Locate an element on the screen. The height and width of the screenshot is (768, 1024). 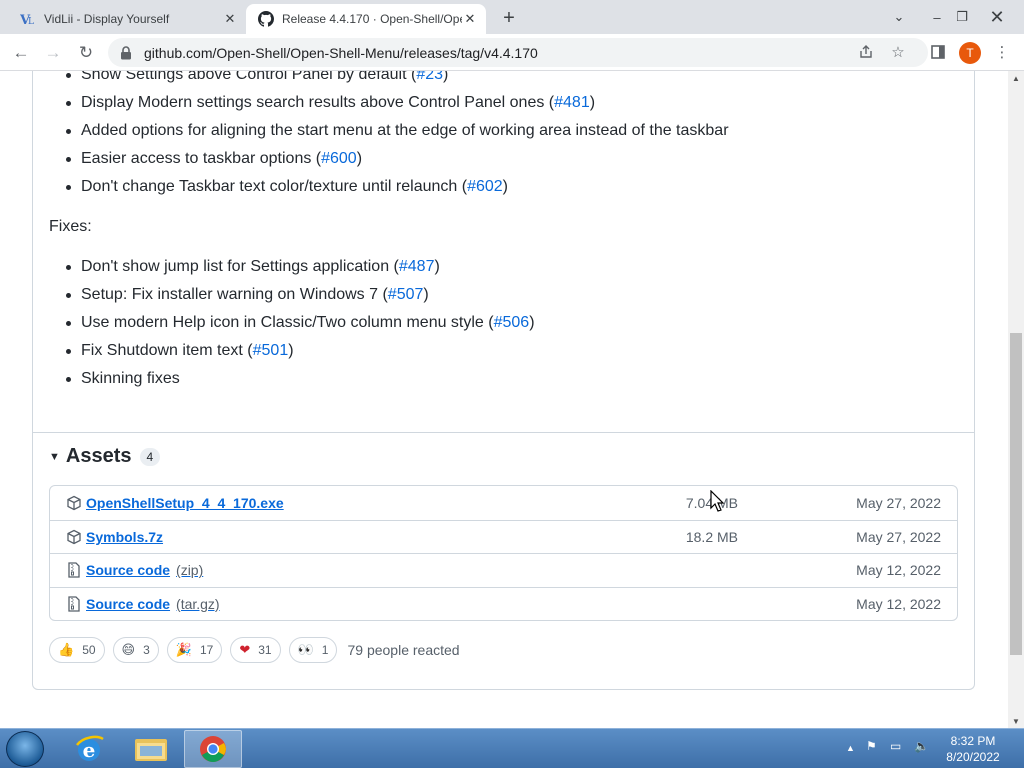
reactions-bar: 👍 50 😄 3 🎉 17 ❤ 31 👀 1 79 people reacted is located at coordinates (254, 650).